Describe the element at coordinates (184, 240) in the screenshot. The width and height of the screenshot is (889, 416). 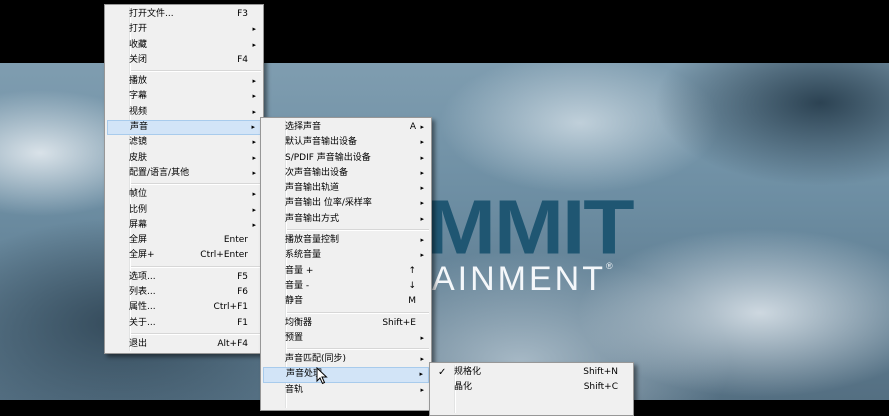
I see `main-menu-item-16: 全屏 Enter` at that location.